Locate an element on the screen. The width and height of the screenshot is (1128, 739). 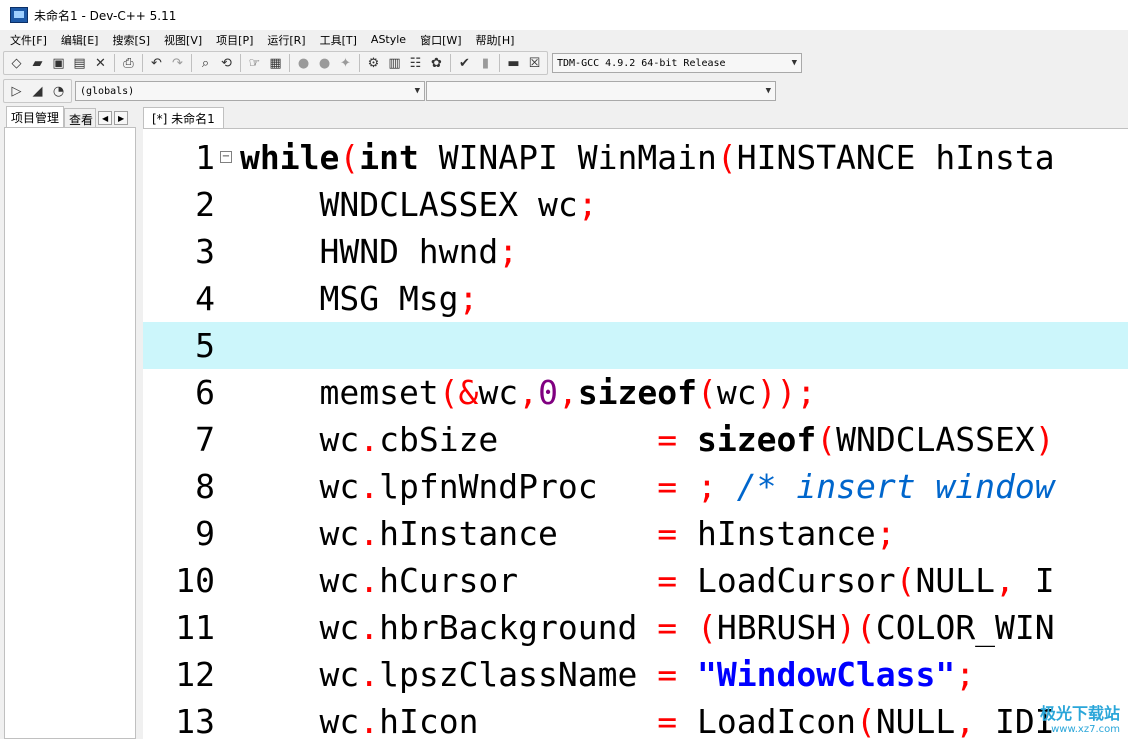
rebuild-all-icon: ✿ is located at coordinates (436, 63).